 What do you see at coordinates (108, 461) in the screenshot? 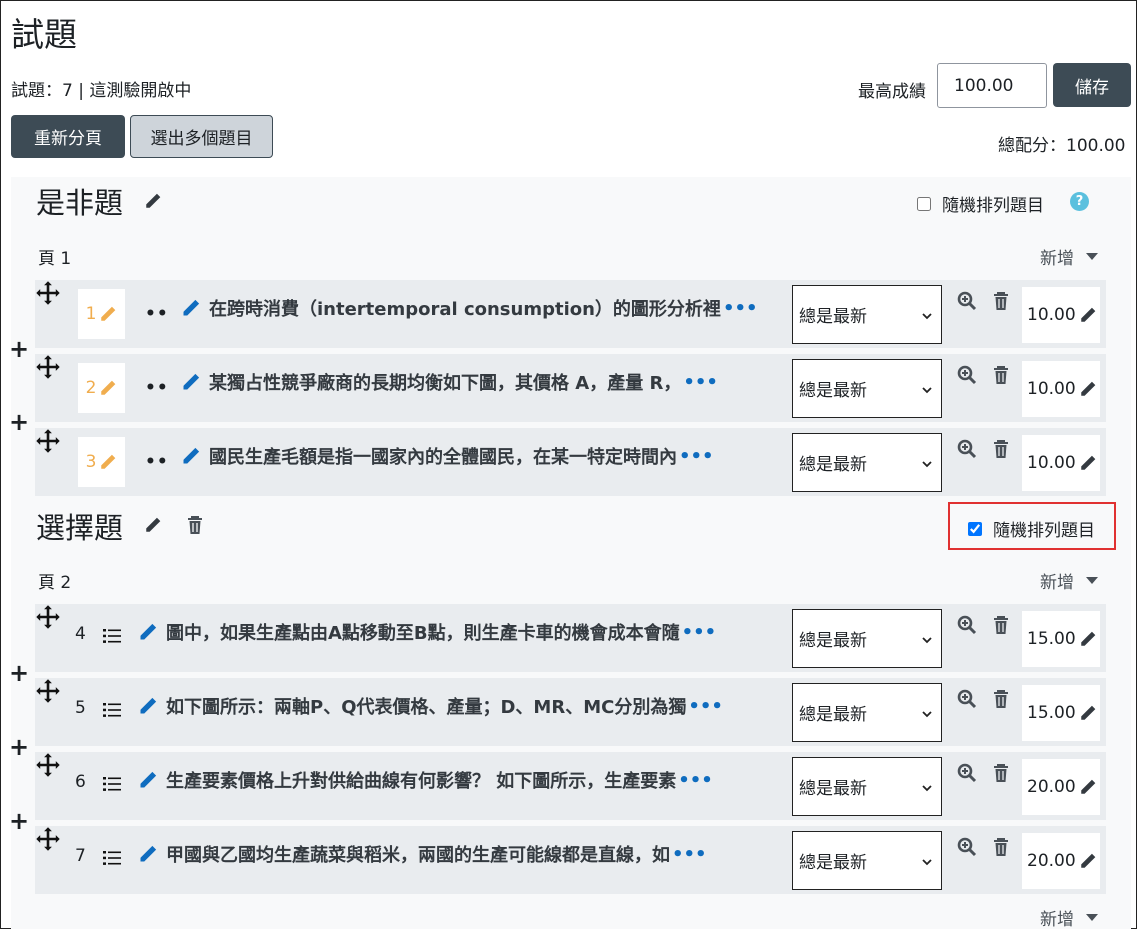
I see `pencil-icon` at bounding box center [108, 461].